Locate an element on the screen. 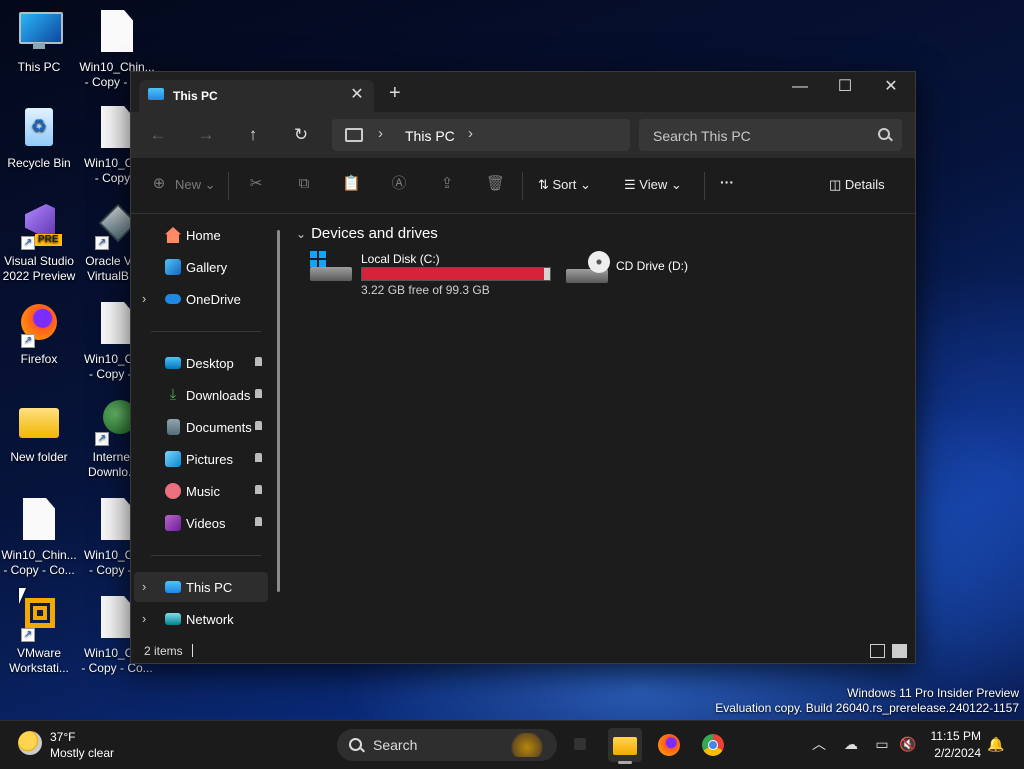 This screenshot has height=769, width=1024. taskbar-chrome is located at coordinates (713, 745).